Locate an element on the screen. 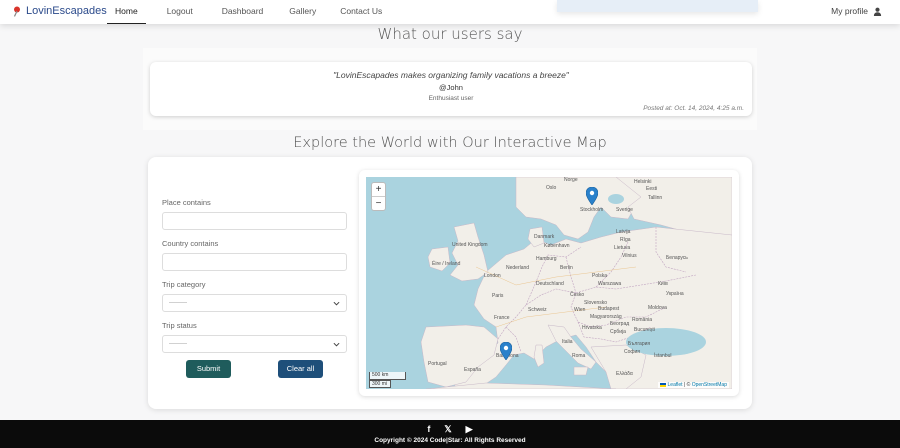 The height and width of the screenshot is (448, 900). map-label: Беларусь is located at coordinates (677, 258).